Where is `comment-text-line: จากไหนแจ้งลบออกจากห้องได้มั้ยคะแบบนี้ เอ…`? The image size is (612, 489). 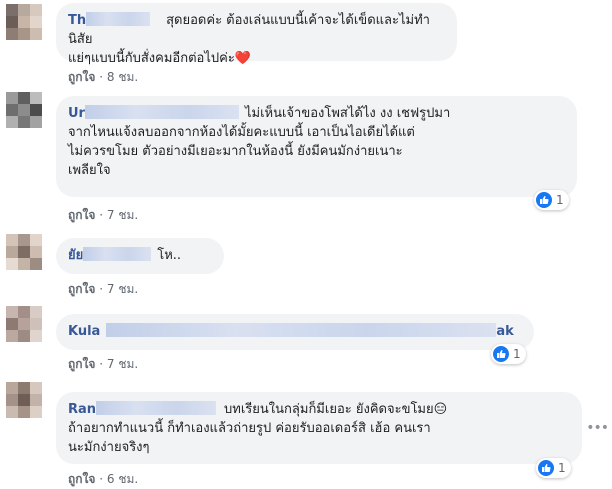 comment-text-line: จากไหนแจ้งลบออกจากห้องได้มั้ยคะแบบนี้ เอ… is located at coordinates (241, 132).